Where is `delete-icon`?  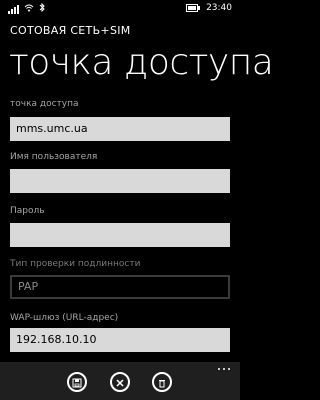
delete-icon is located at coordinates (162, 382).